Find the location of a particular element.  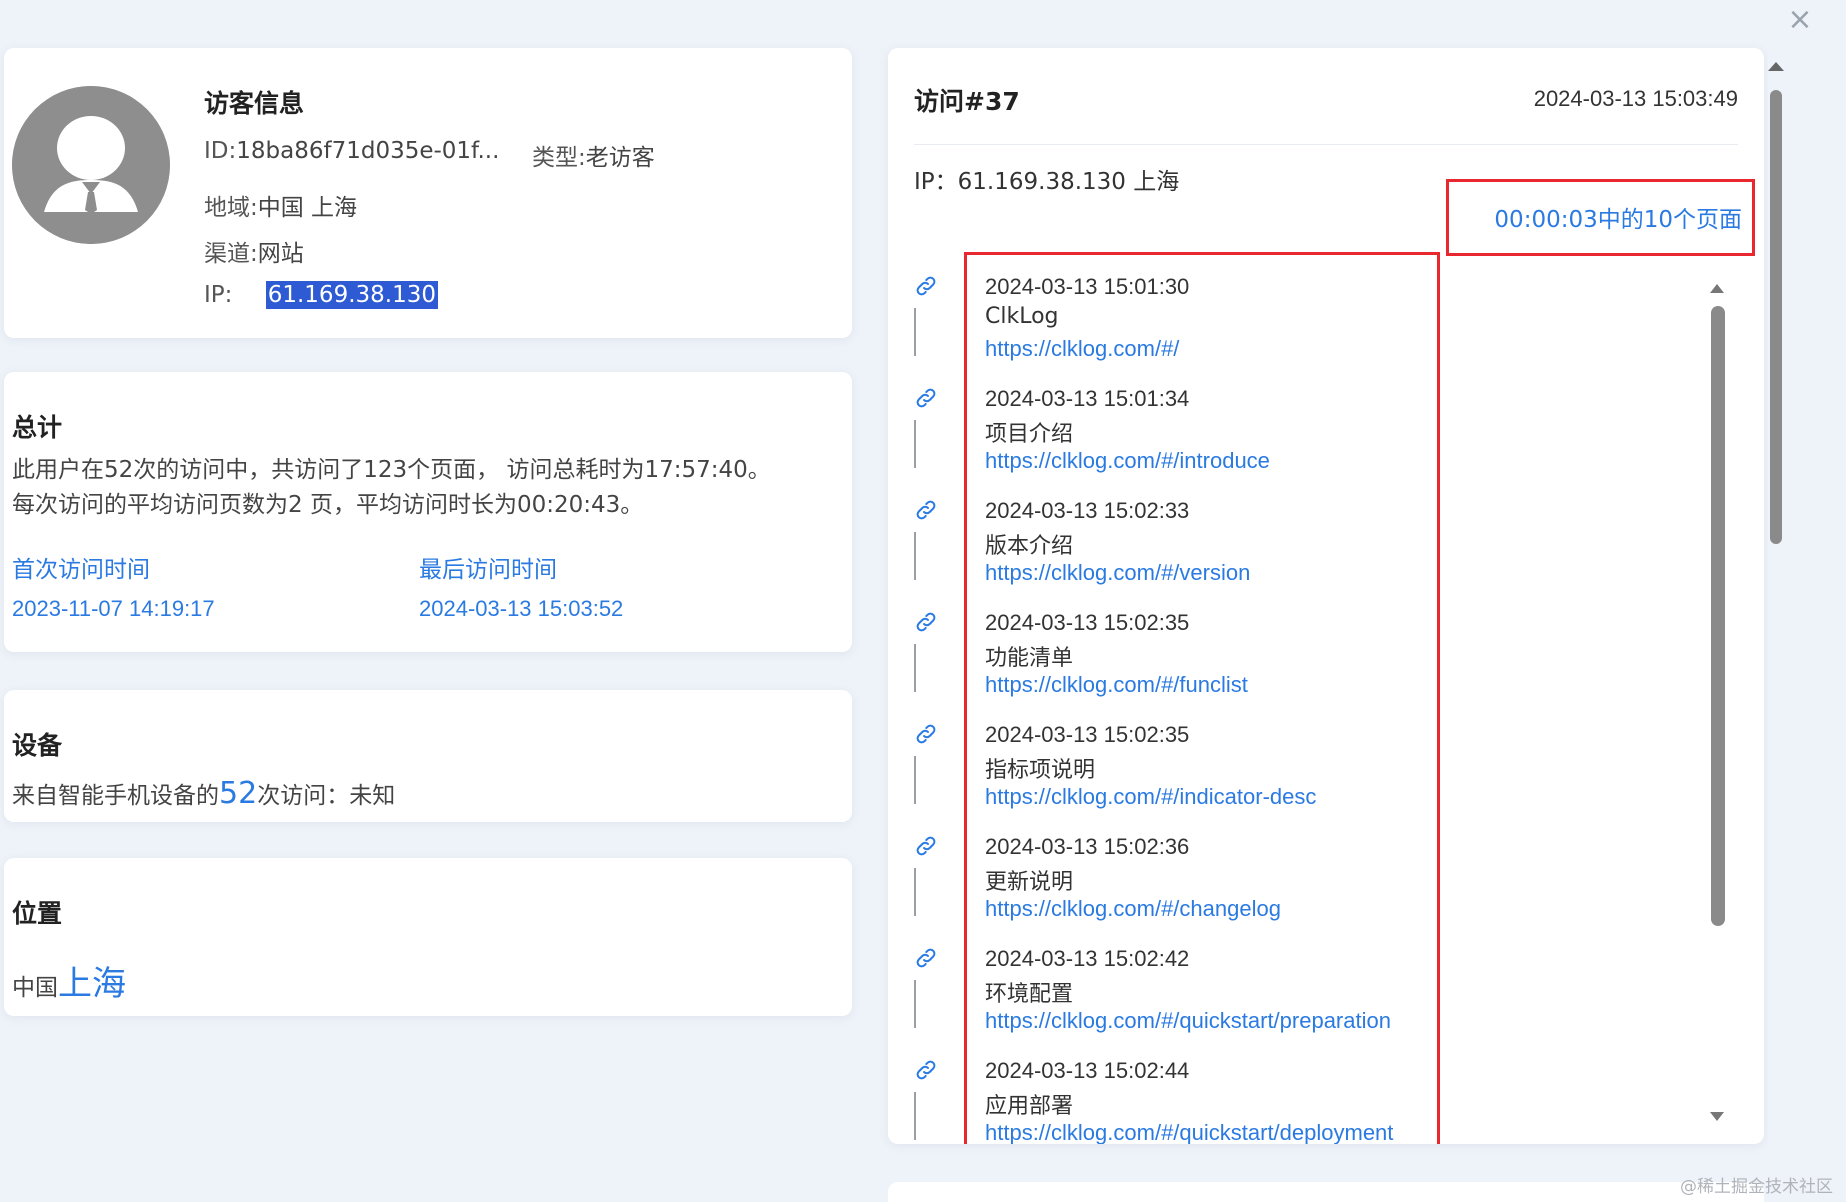

last-visit-value: 2024-03-13 15:03:52 is located at coordinates (521, 609).